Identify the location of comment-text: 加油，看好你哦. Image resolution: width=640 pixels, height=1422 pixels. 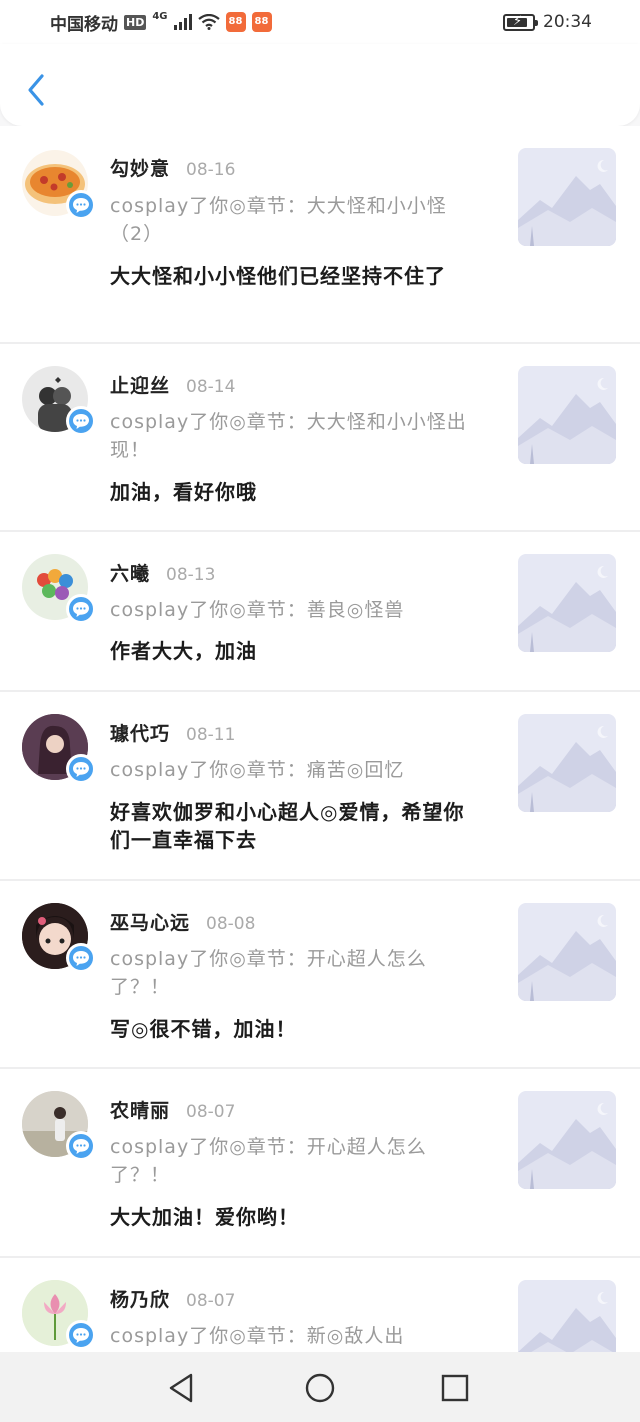
(183, 492).